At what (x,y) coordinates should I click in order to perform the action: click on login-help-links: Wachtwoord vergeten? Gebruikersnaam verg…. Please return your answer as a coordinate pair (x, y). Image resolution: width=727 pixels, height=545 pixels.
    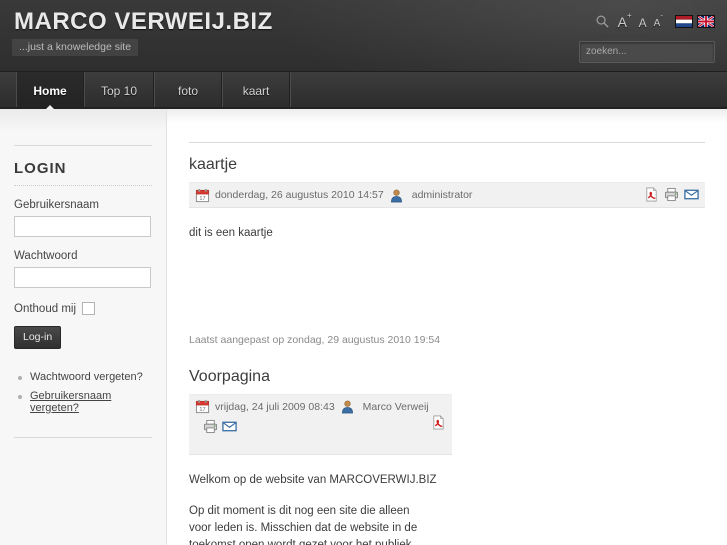
    Looking at the image, I should click on (83, 392).